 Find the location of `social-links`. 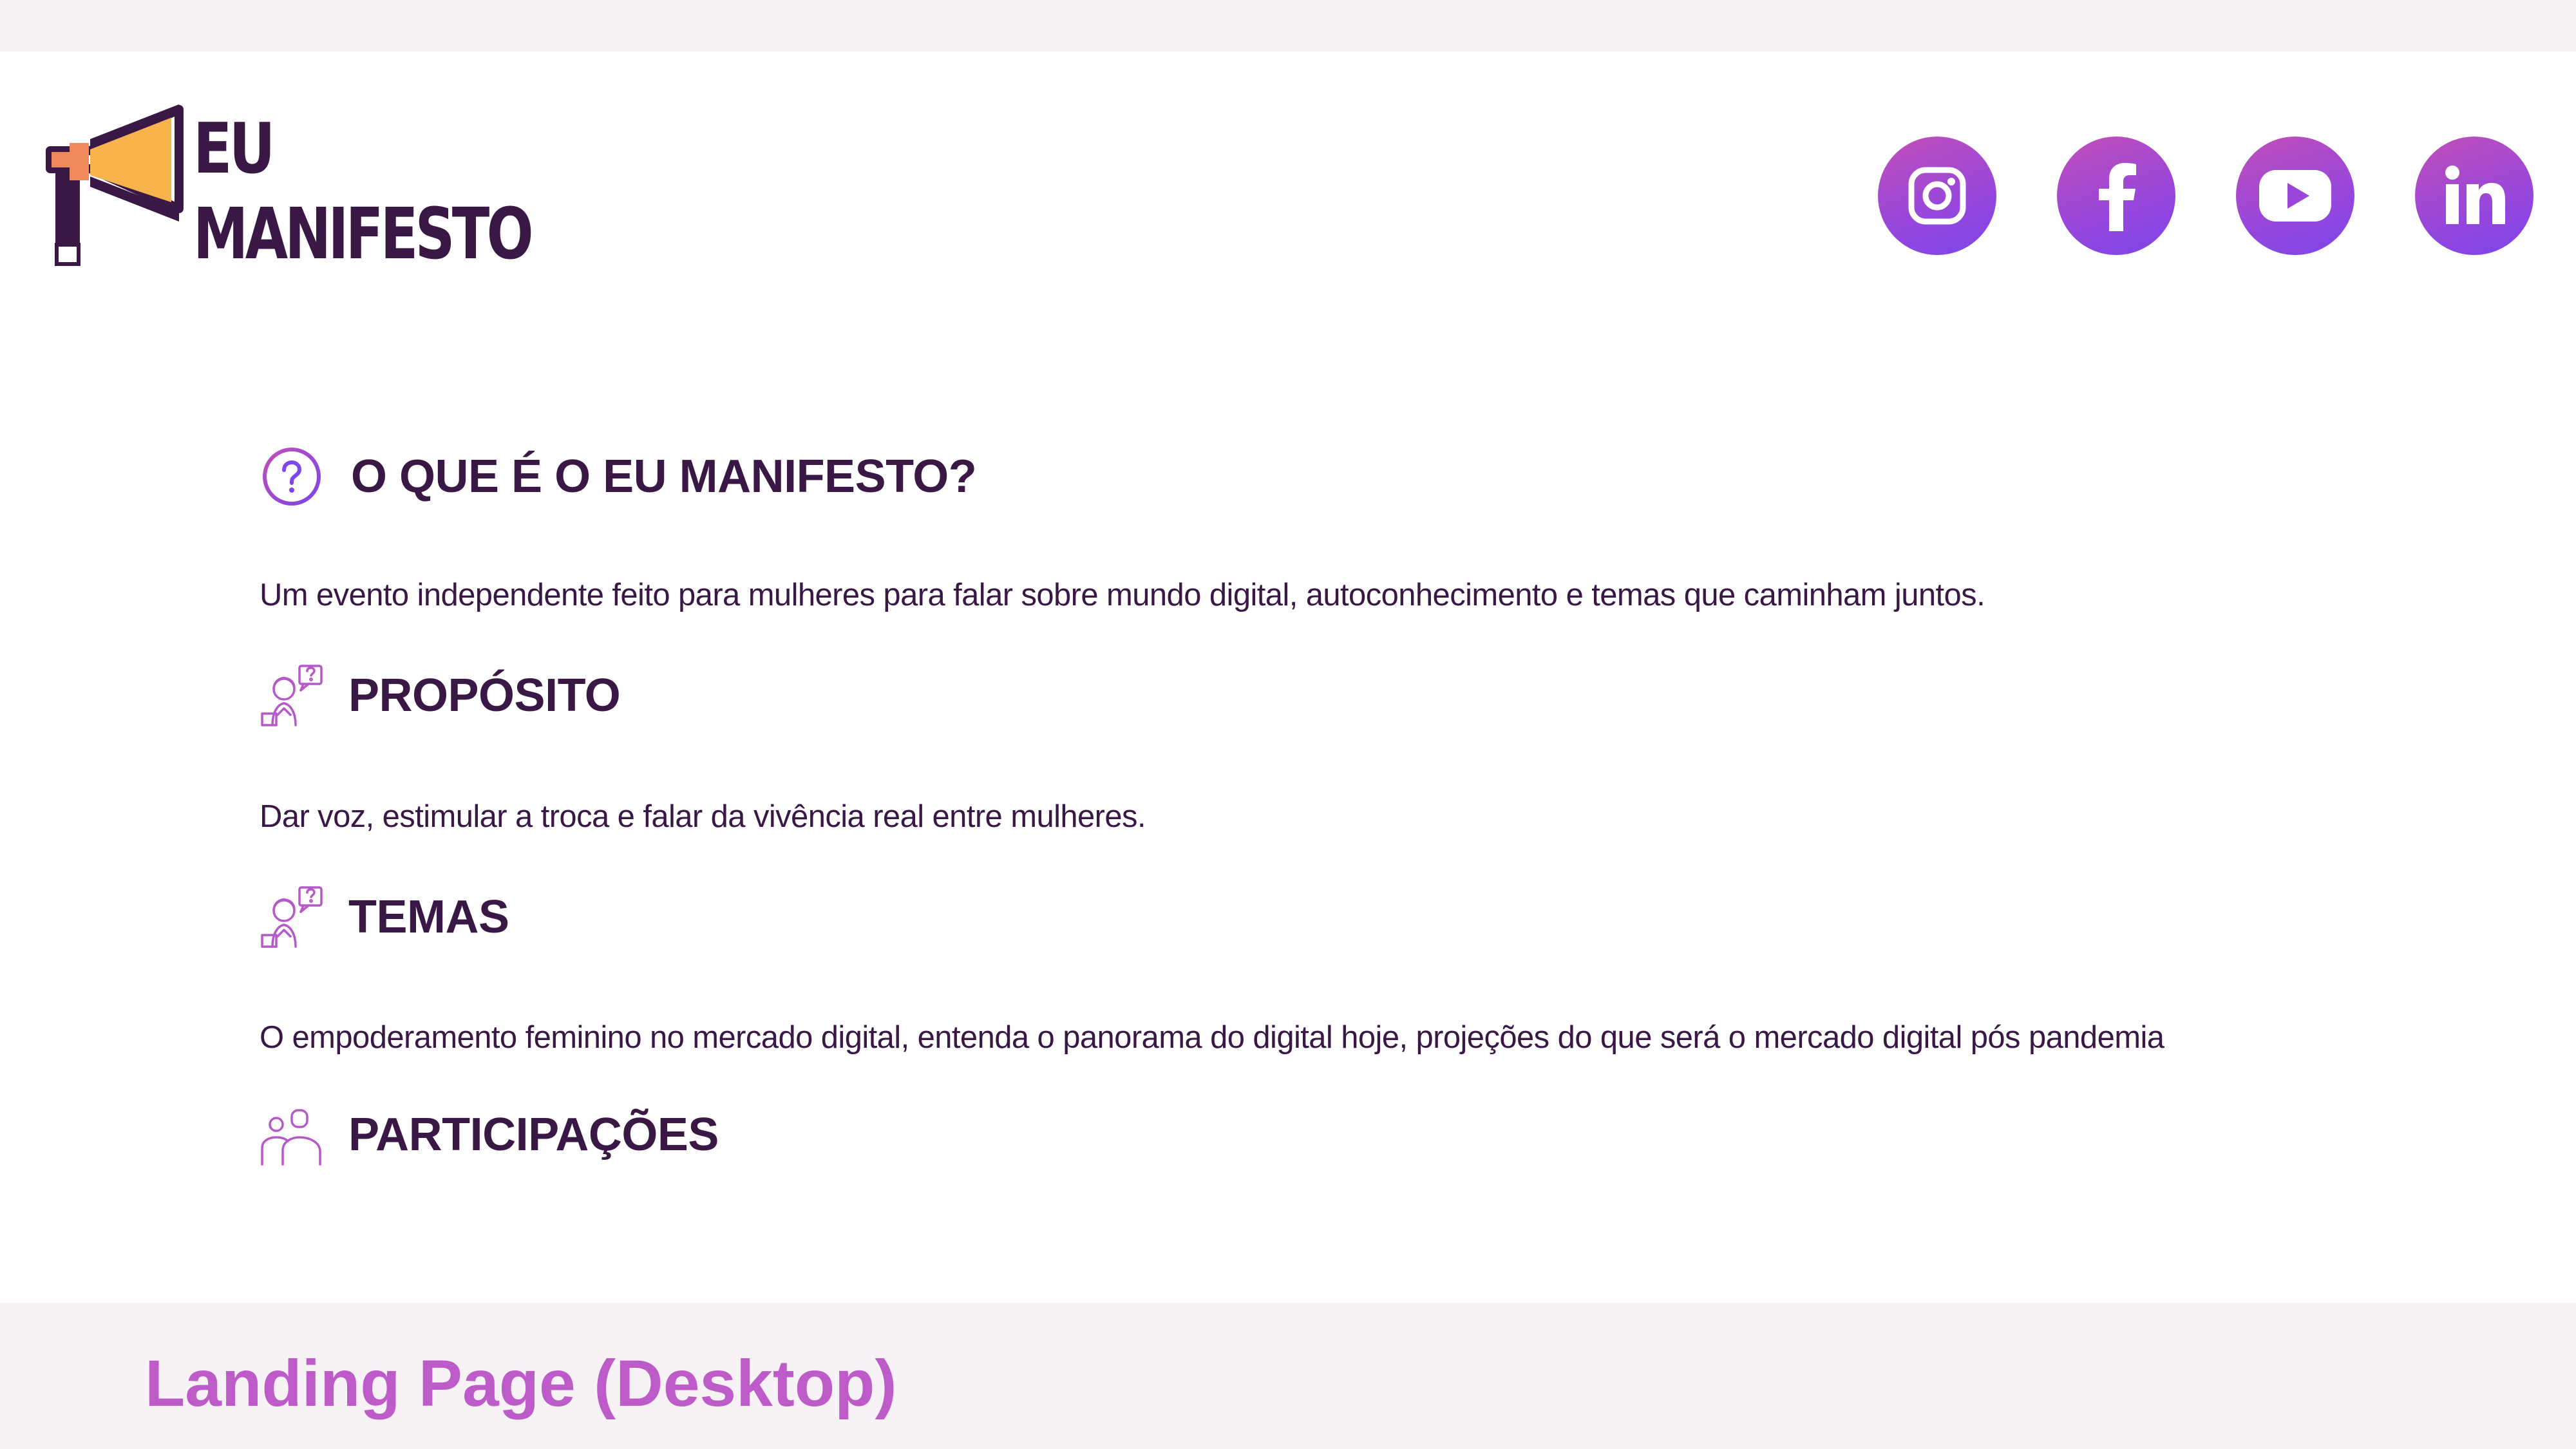

social-links is located at coordinates (2205, 196).